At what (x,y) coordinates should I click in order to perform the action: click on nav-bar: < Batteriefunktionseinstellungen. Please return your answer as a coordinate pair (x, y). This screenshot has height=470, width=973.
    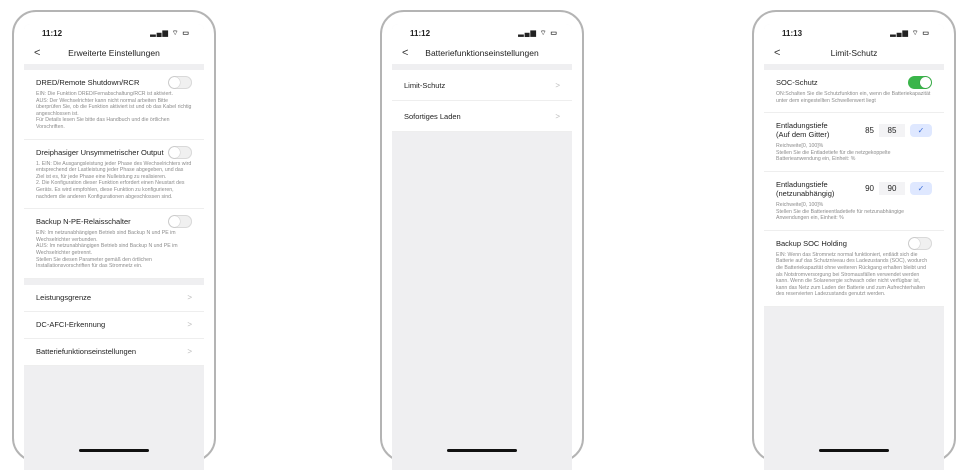
    Looking at the image, I should click on (482, 53).